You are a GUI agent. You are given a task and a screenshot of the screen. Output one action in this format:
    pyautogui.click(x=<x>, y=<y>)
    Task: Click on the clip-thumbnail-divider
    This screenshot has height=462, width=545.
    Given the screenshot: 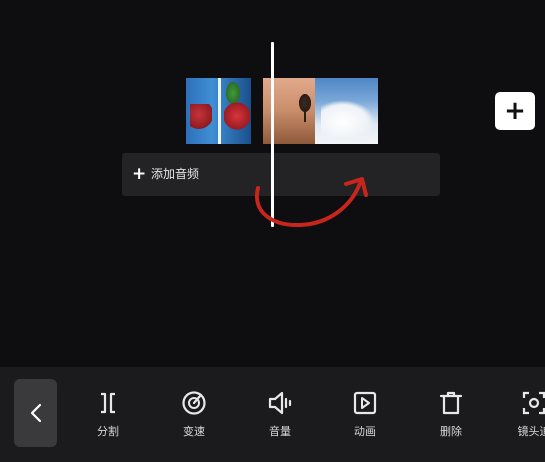 What is the action you would take?
    pyautogui.click(x=219, y=111)
    